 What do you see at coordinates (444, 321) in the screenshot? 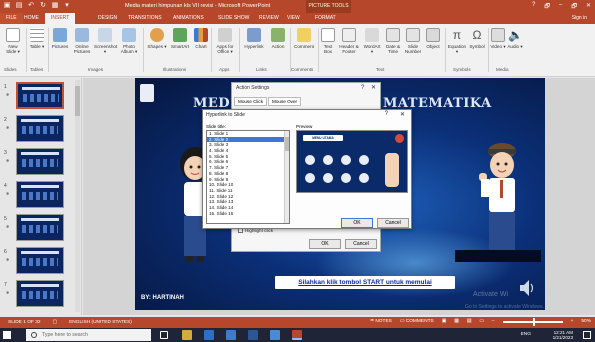
I see `normal-view-icon: ▣` at bounding box center [444, 321].